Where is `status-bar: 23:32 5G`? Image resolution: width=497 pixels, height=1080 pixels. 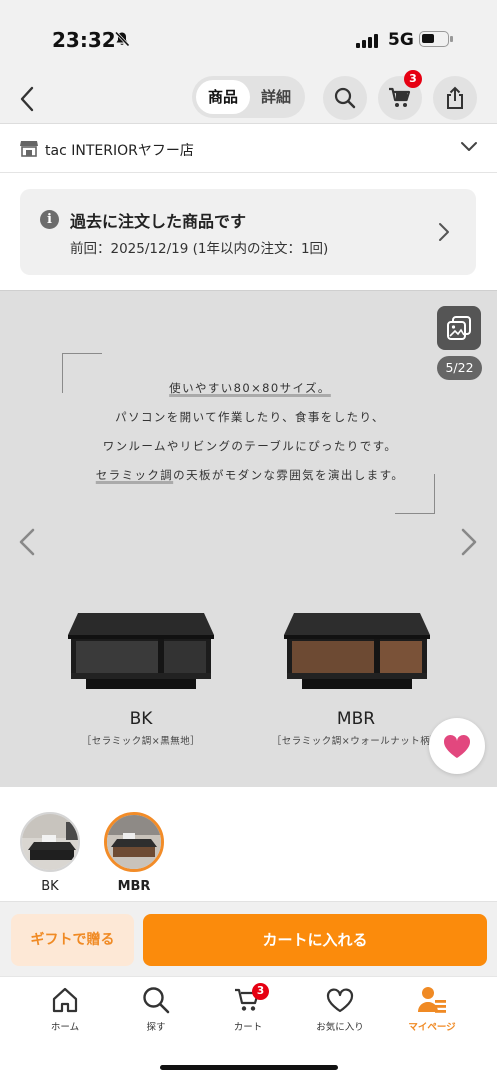
status-bar: 23:32 5G is located at coordinates (248, 37).